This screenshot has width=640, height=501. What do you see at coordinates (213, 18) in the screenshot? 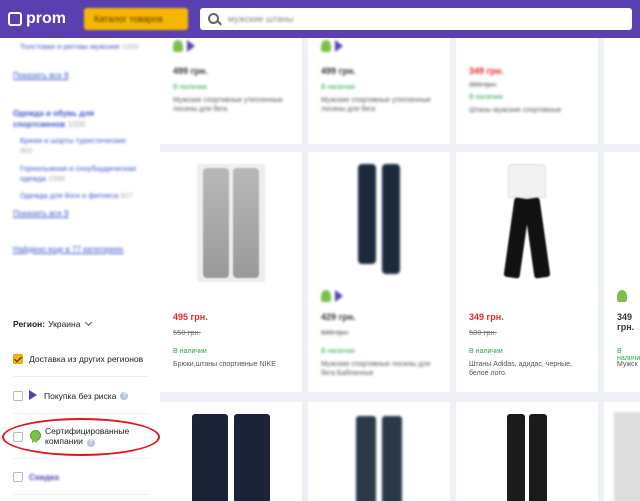
I see `search-icon` at bounding box center [213, 18].